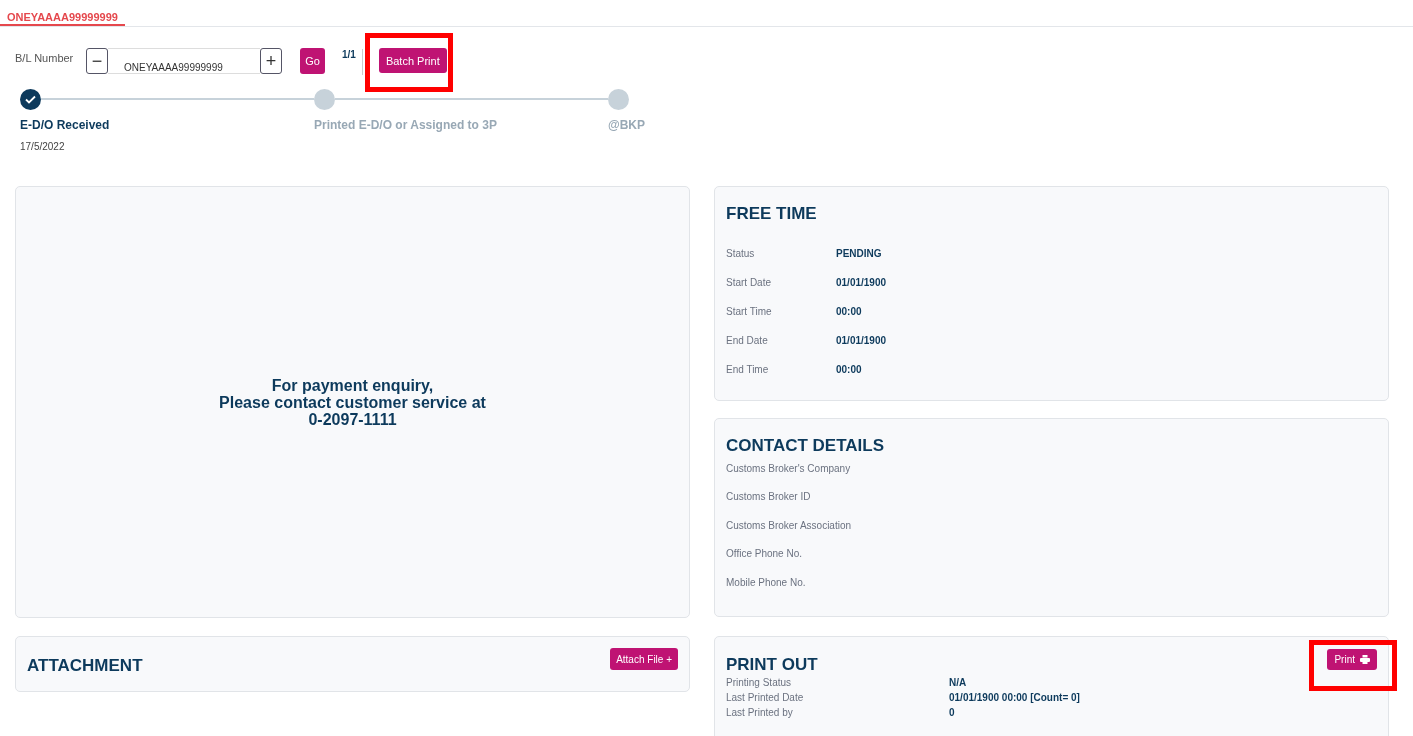  Describe the element at coordinates (749, 282) in the screenshot. I see `field-label: Start Date` at that location.